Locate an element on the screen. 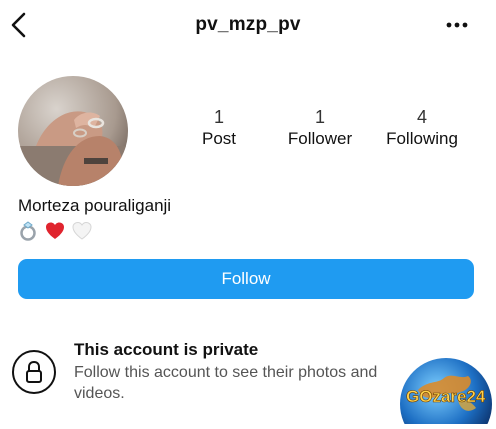 This screenshot has width=496, height=429. profile-username: pv_mzp_pv is located at coordinates (248, 24).